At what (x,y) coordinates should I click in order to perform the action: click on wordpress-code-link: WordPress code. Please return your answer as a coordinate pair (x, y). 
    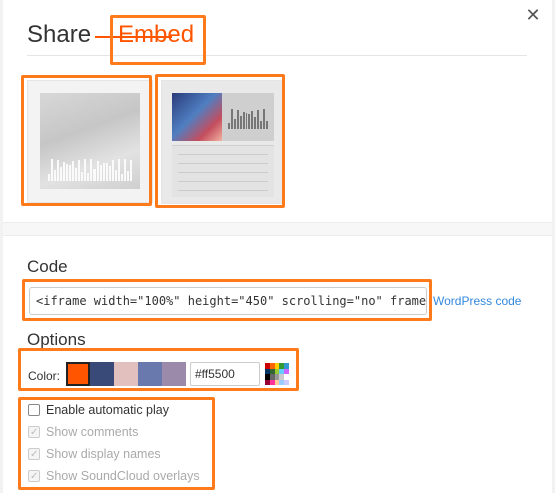
    Looking at the image, I should click on (477, 301).